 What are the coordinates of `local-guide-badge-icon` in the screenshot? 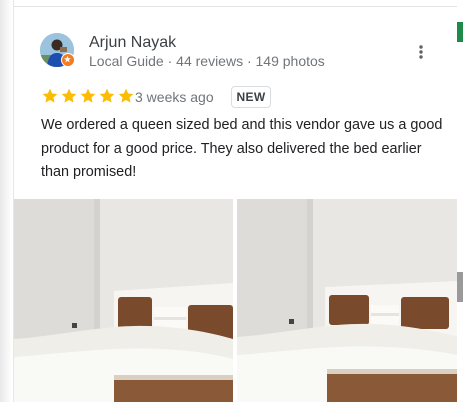 It's located at (68, 60).